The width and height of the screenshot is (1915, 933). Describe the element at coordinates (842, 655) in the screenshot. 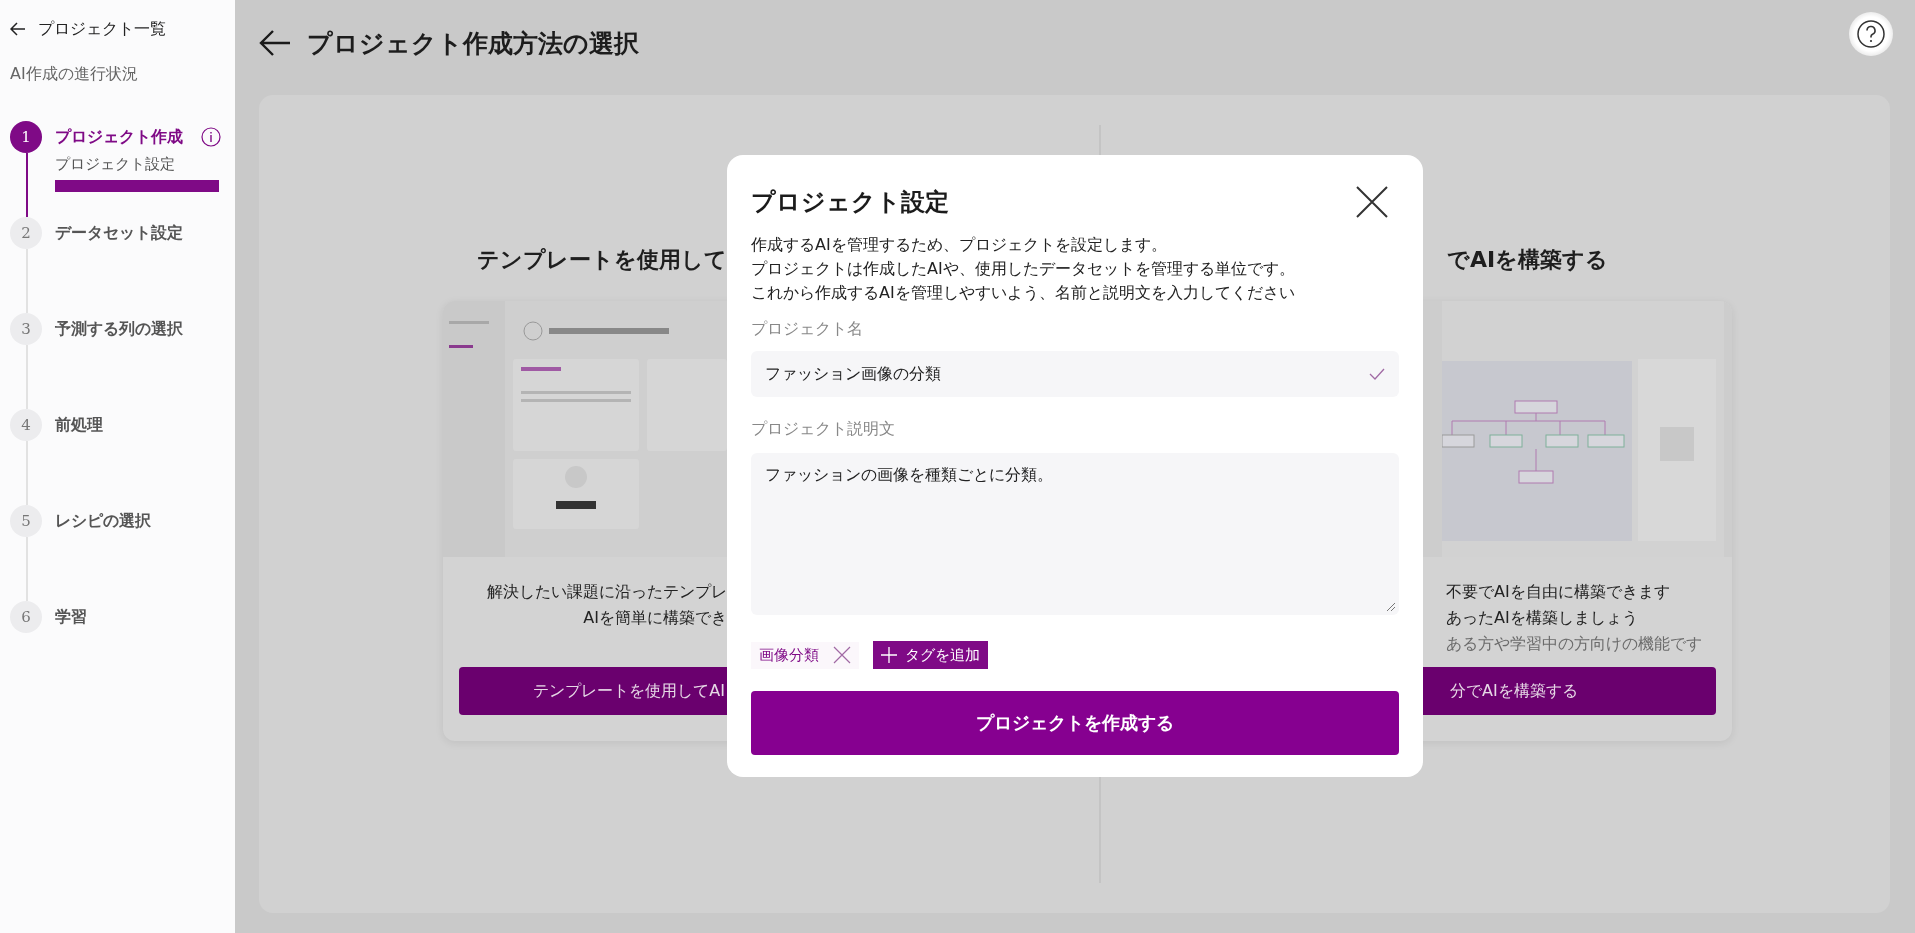

I see `remove-icon` at that location.